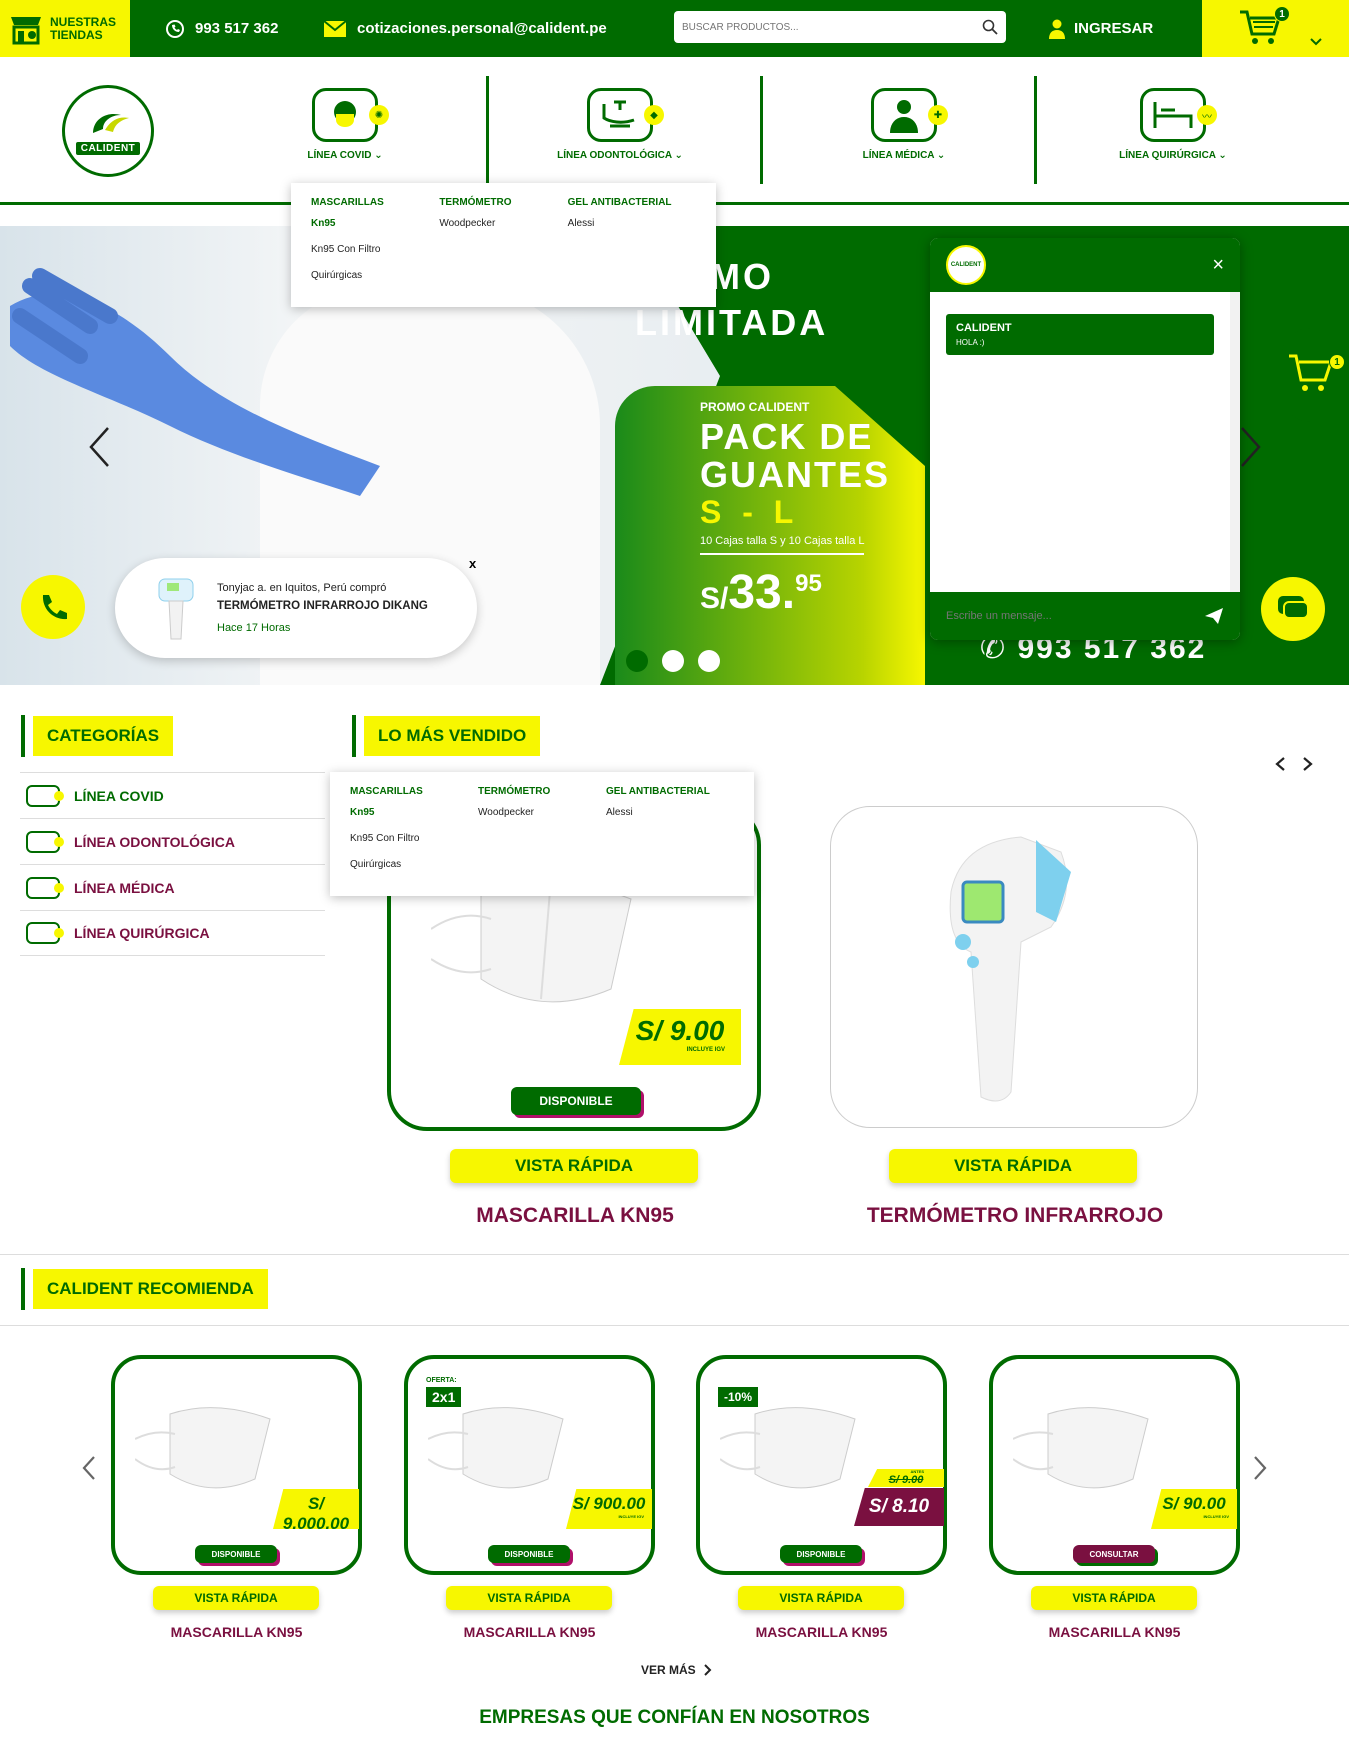  I want to click on see-more-label: VER MÁS, so click(668, 1670).